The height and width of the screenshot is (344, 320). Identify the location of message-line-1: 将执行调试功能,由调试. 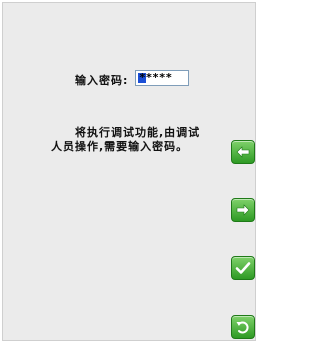
(138, 132).